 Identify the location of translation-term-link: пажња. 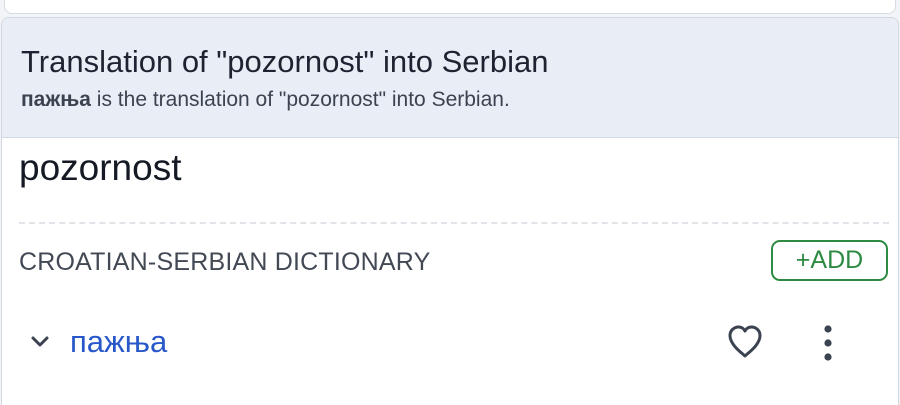
(118, 342).